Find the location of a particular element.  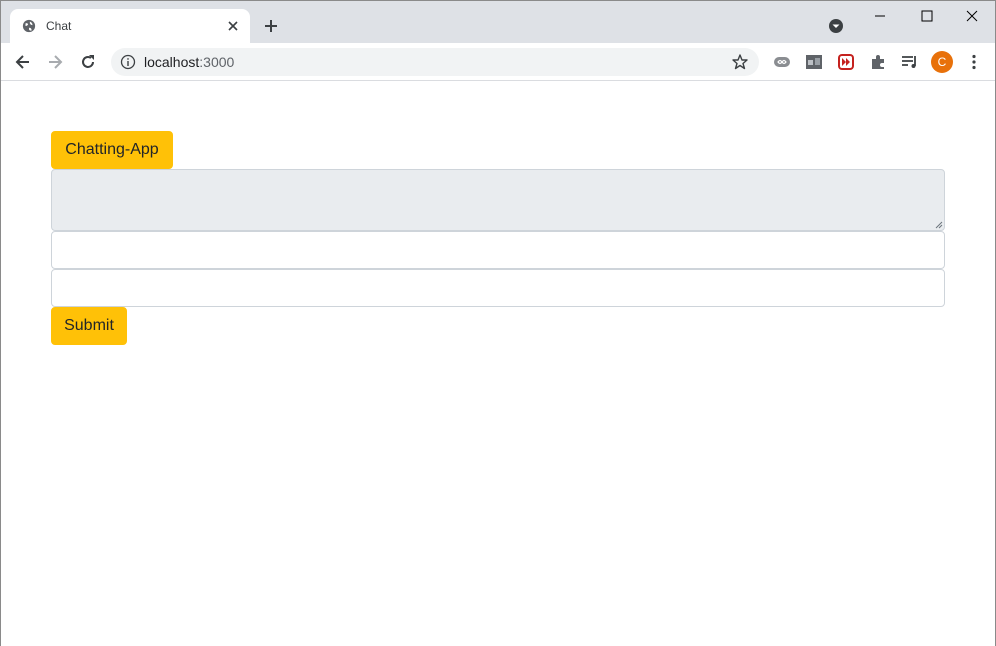

url-port: :3000 is located at coordinates (217, 62).